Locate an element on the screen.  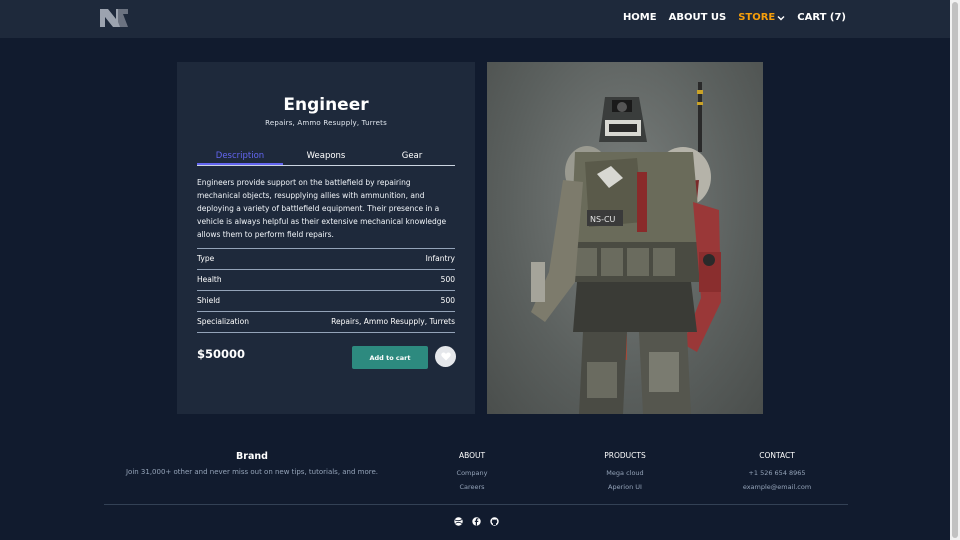
tab-weapons: Weapons is located at coordinates (326, 156).